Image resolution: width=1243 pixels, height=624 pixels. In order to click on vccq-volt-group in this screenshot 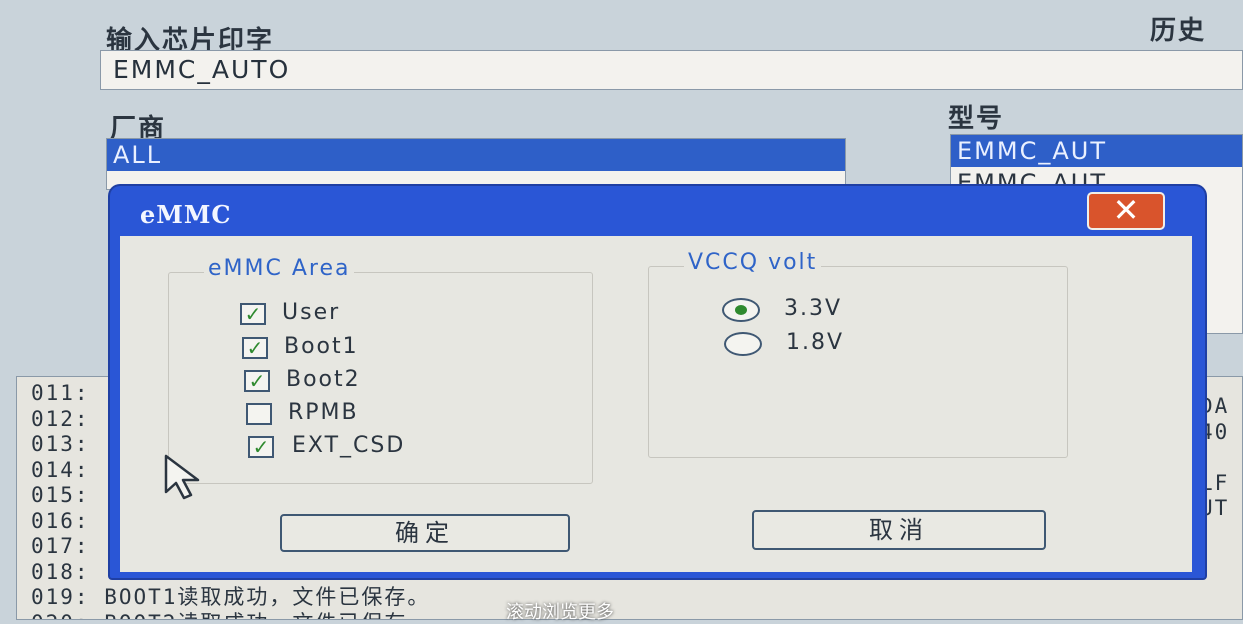, I will do `click(858, 362)`.